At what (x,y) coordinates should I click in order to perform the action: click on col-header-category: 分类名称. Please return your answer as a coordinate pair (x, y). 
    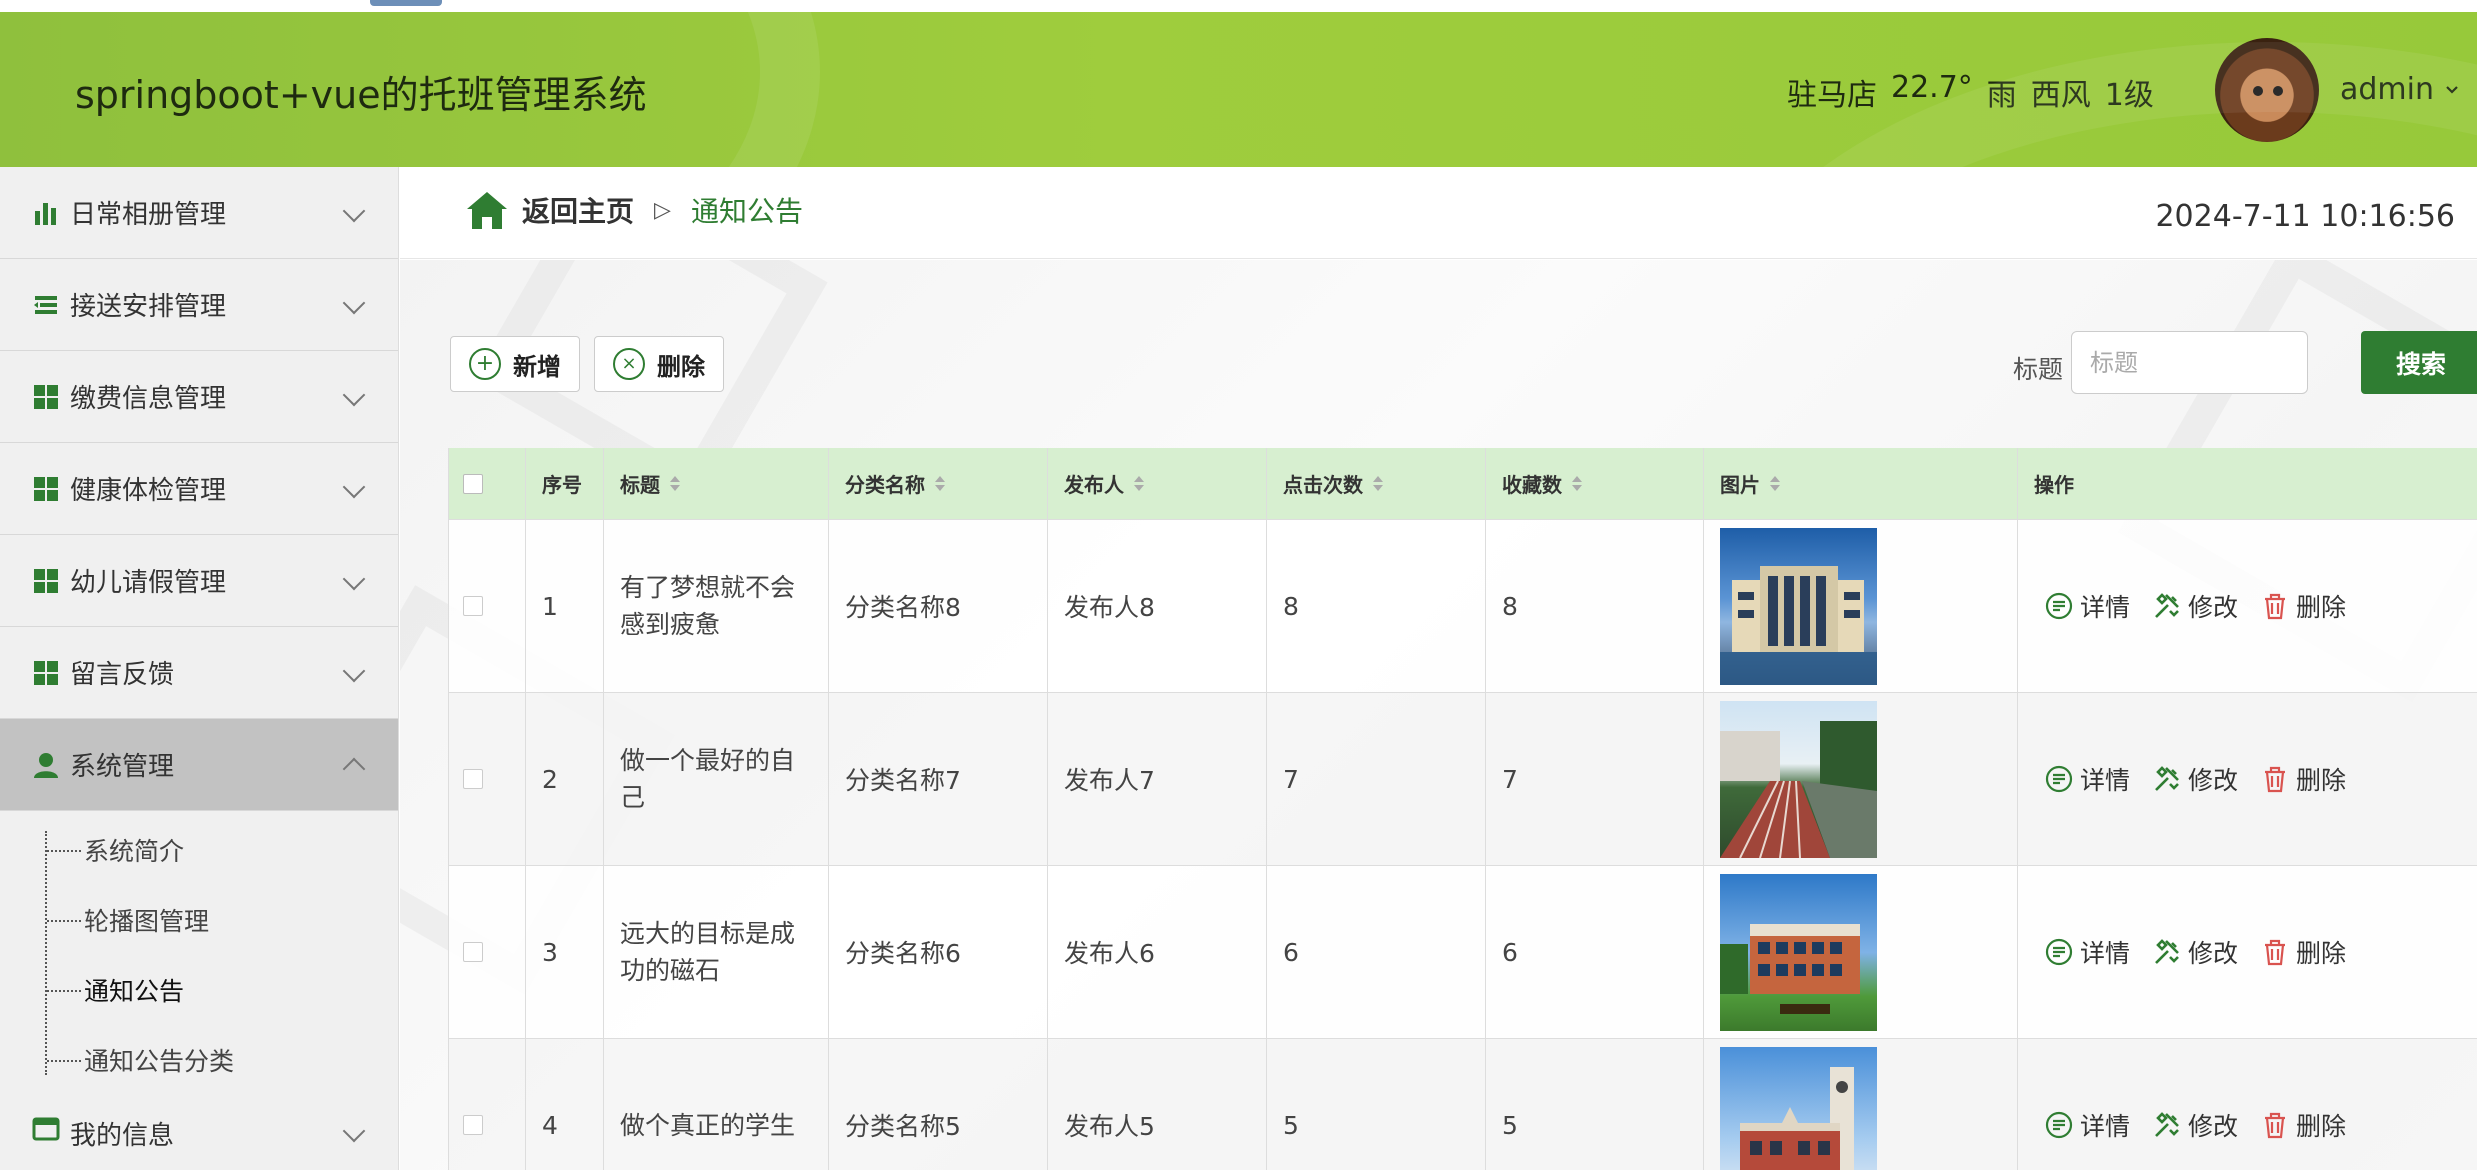
    Looking at the image, I should click on (938, 483).